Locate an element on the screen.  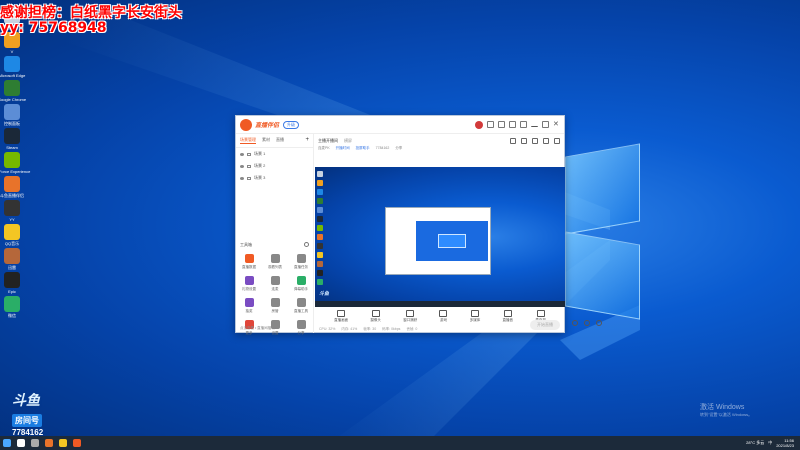
settings-icon is located at coordinates (512, 124).